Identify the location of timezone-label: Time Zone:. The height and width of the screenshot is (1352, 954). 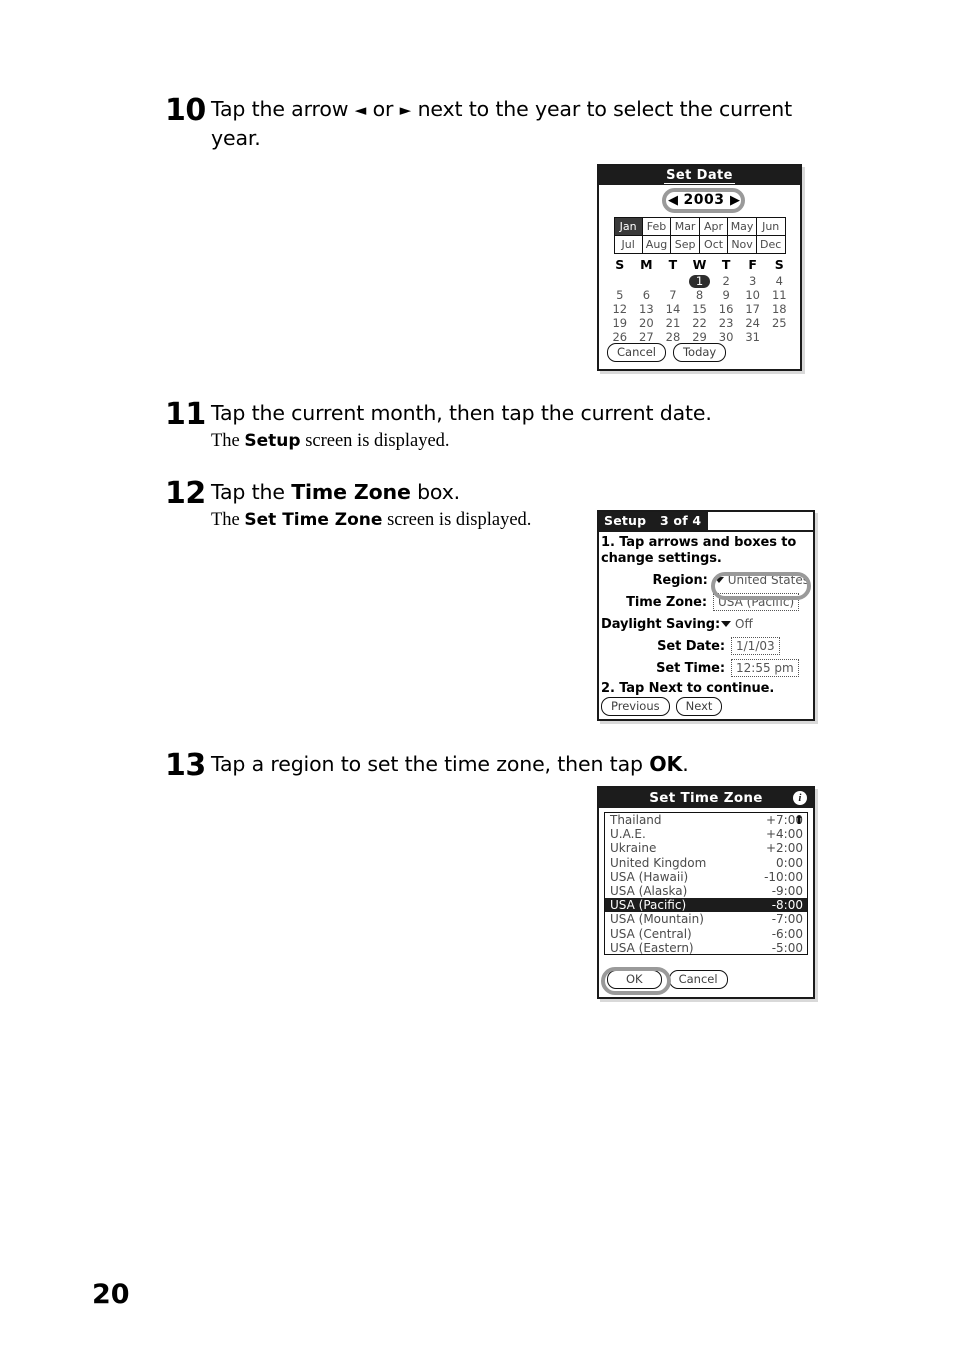
(666, 602).